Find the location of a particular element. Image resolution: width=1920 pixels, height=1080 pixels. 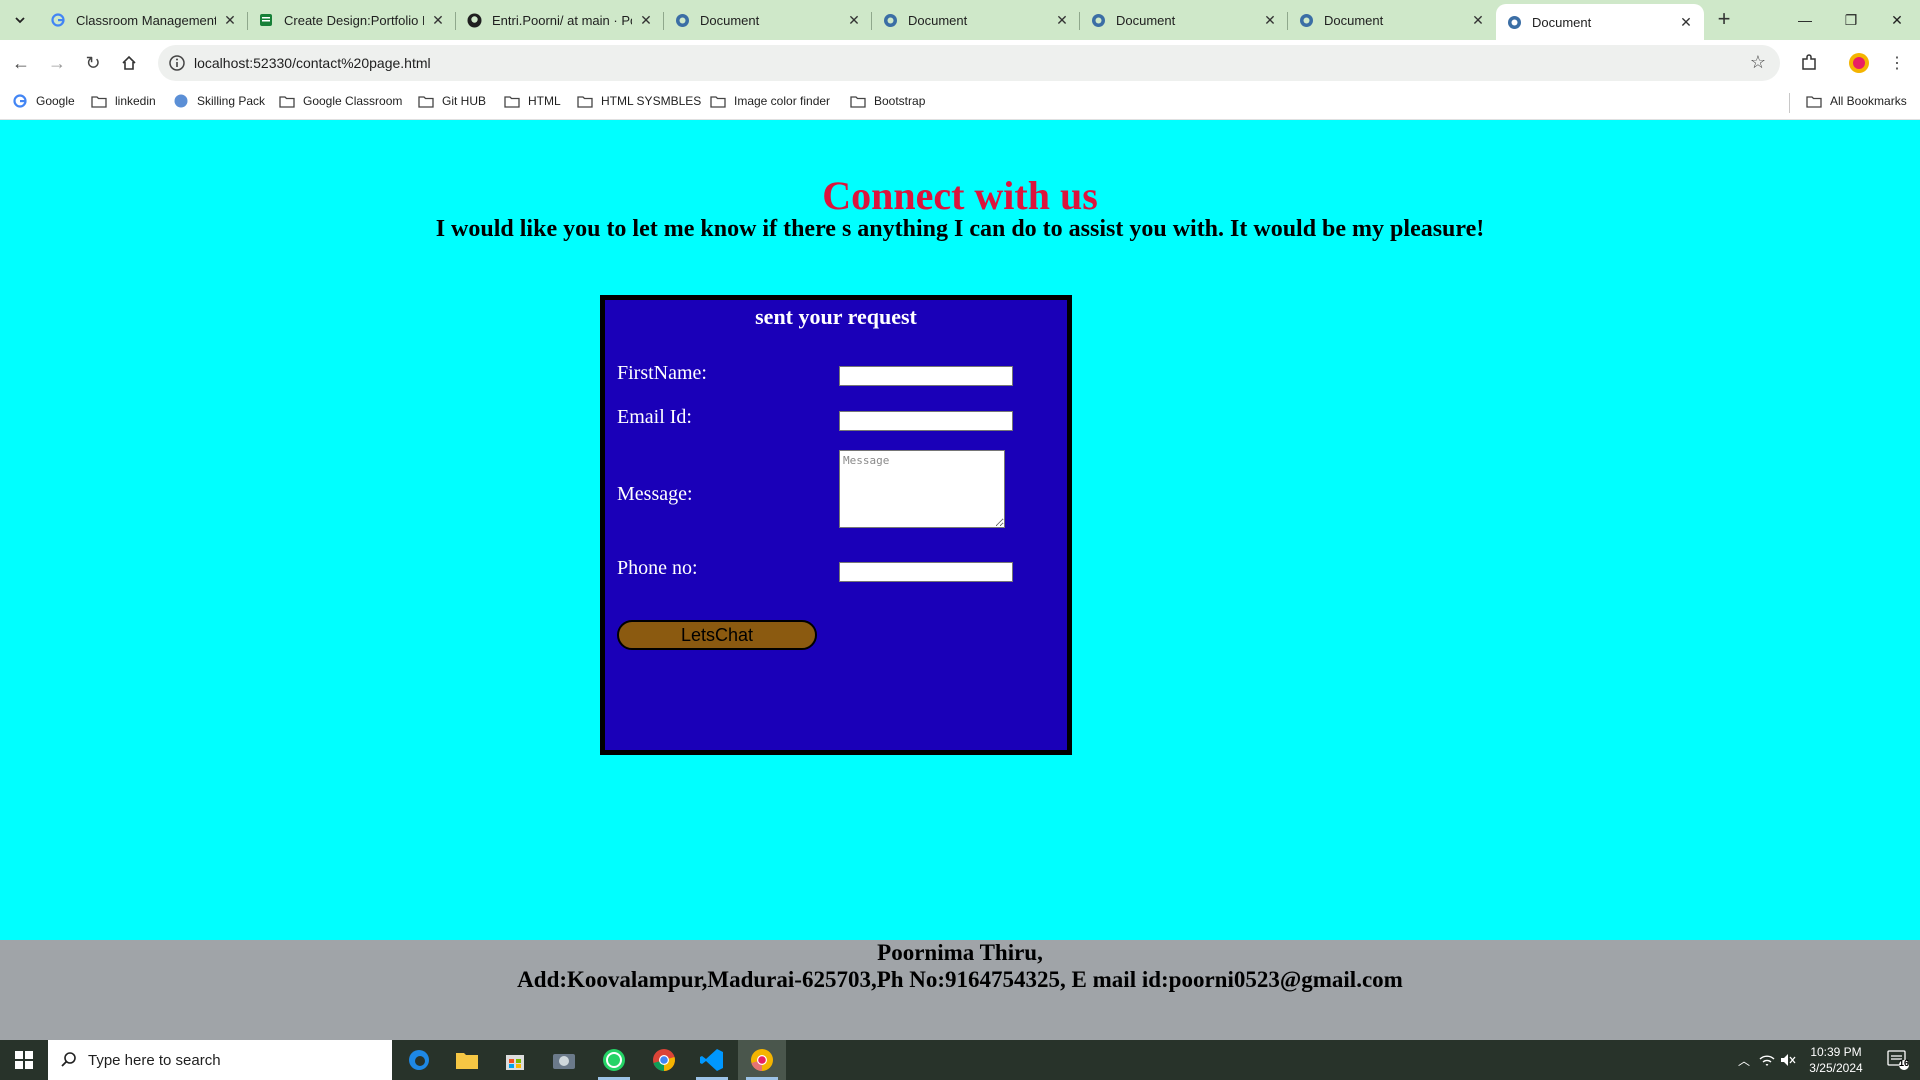

tab-title: Create Design:Portfolio H is located at coordinates (354, 20).